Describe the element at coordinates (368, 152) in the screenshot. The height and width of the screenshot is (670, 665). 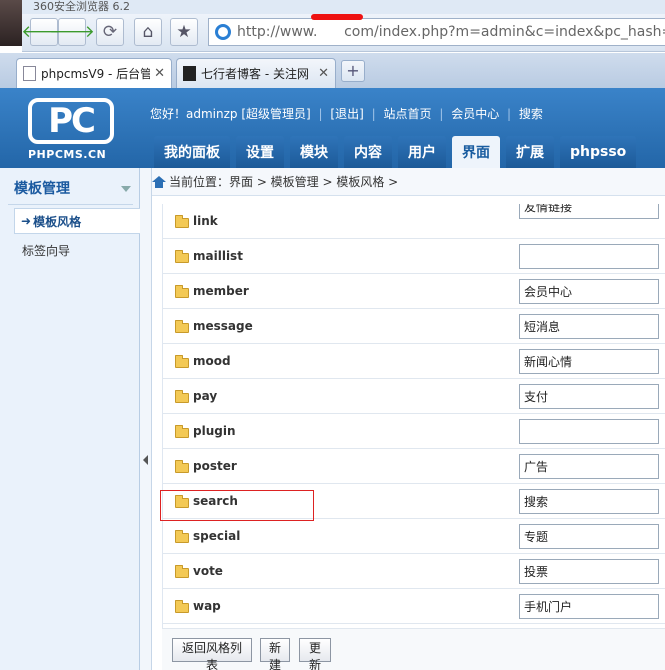
I see `nav-tab-content: 内容` at that location.